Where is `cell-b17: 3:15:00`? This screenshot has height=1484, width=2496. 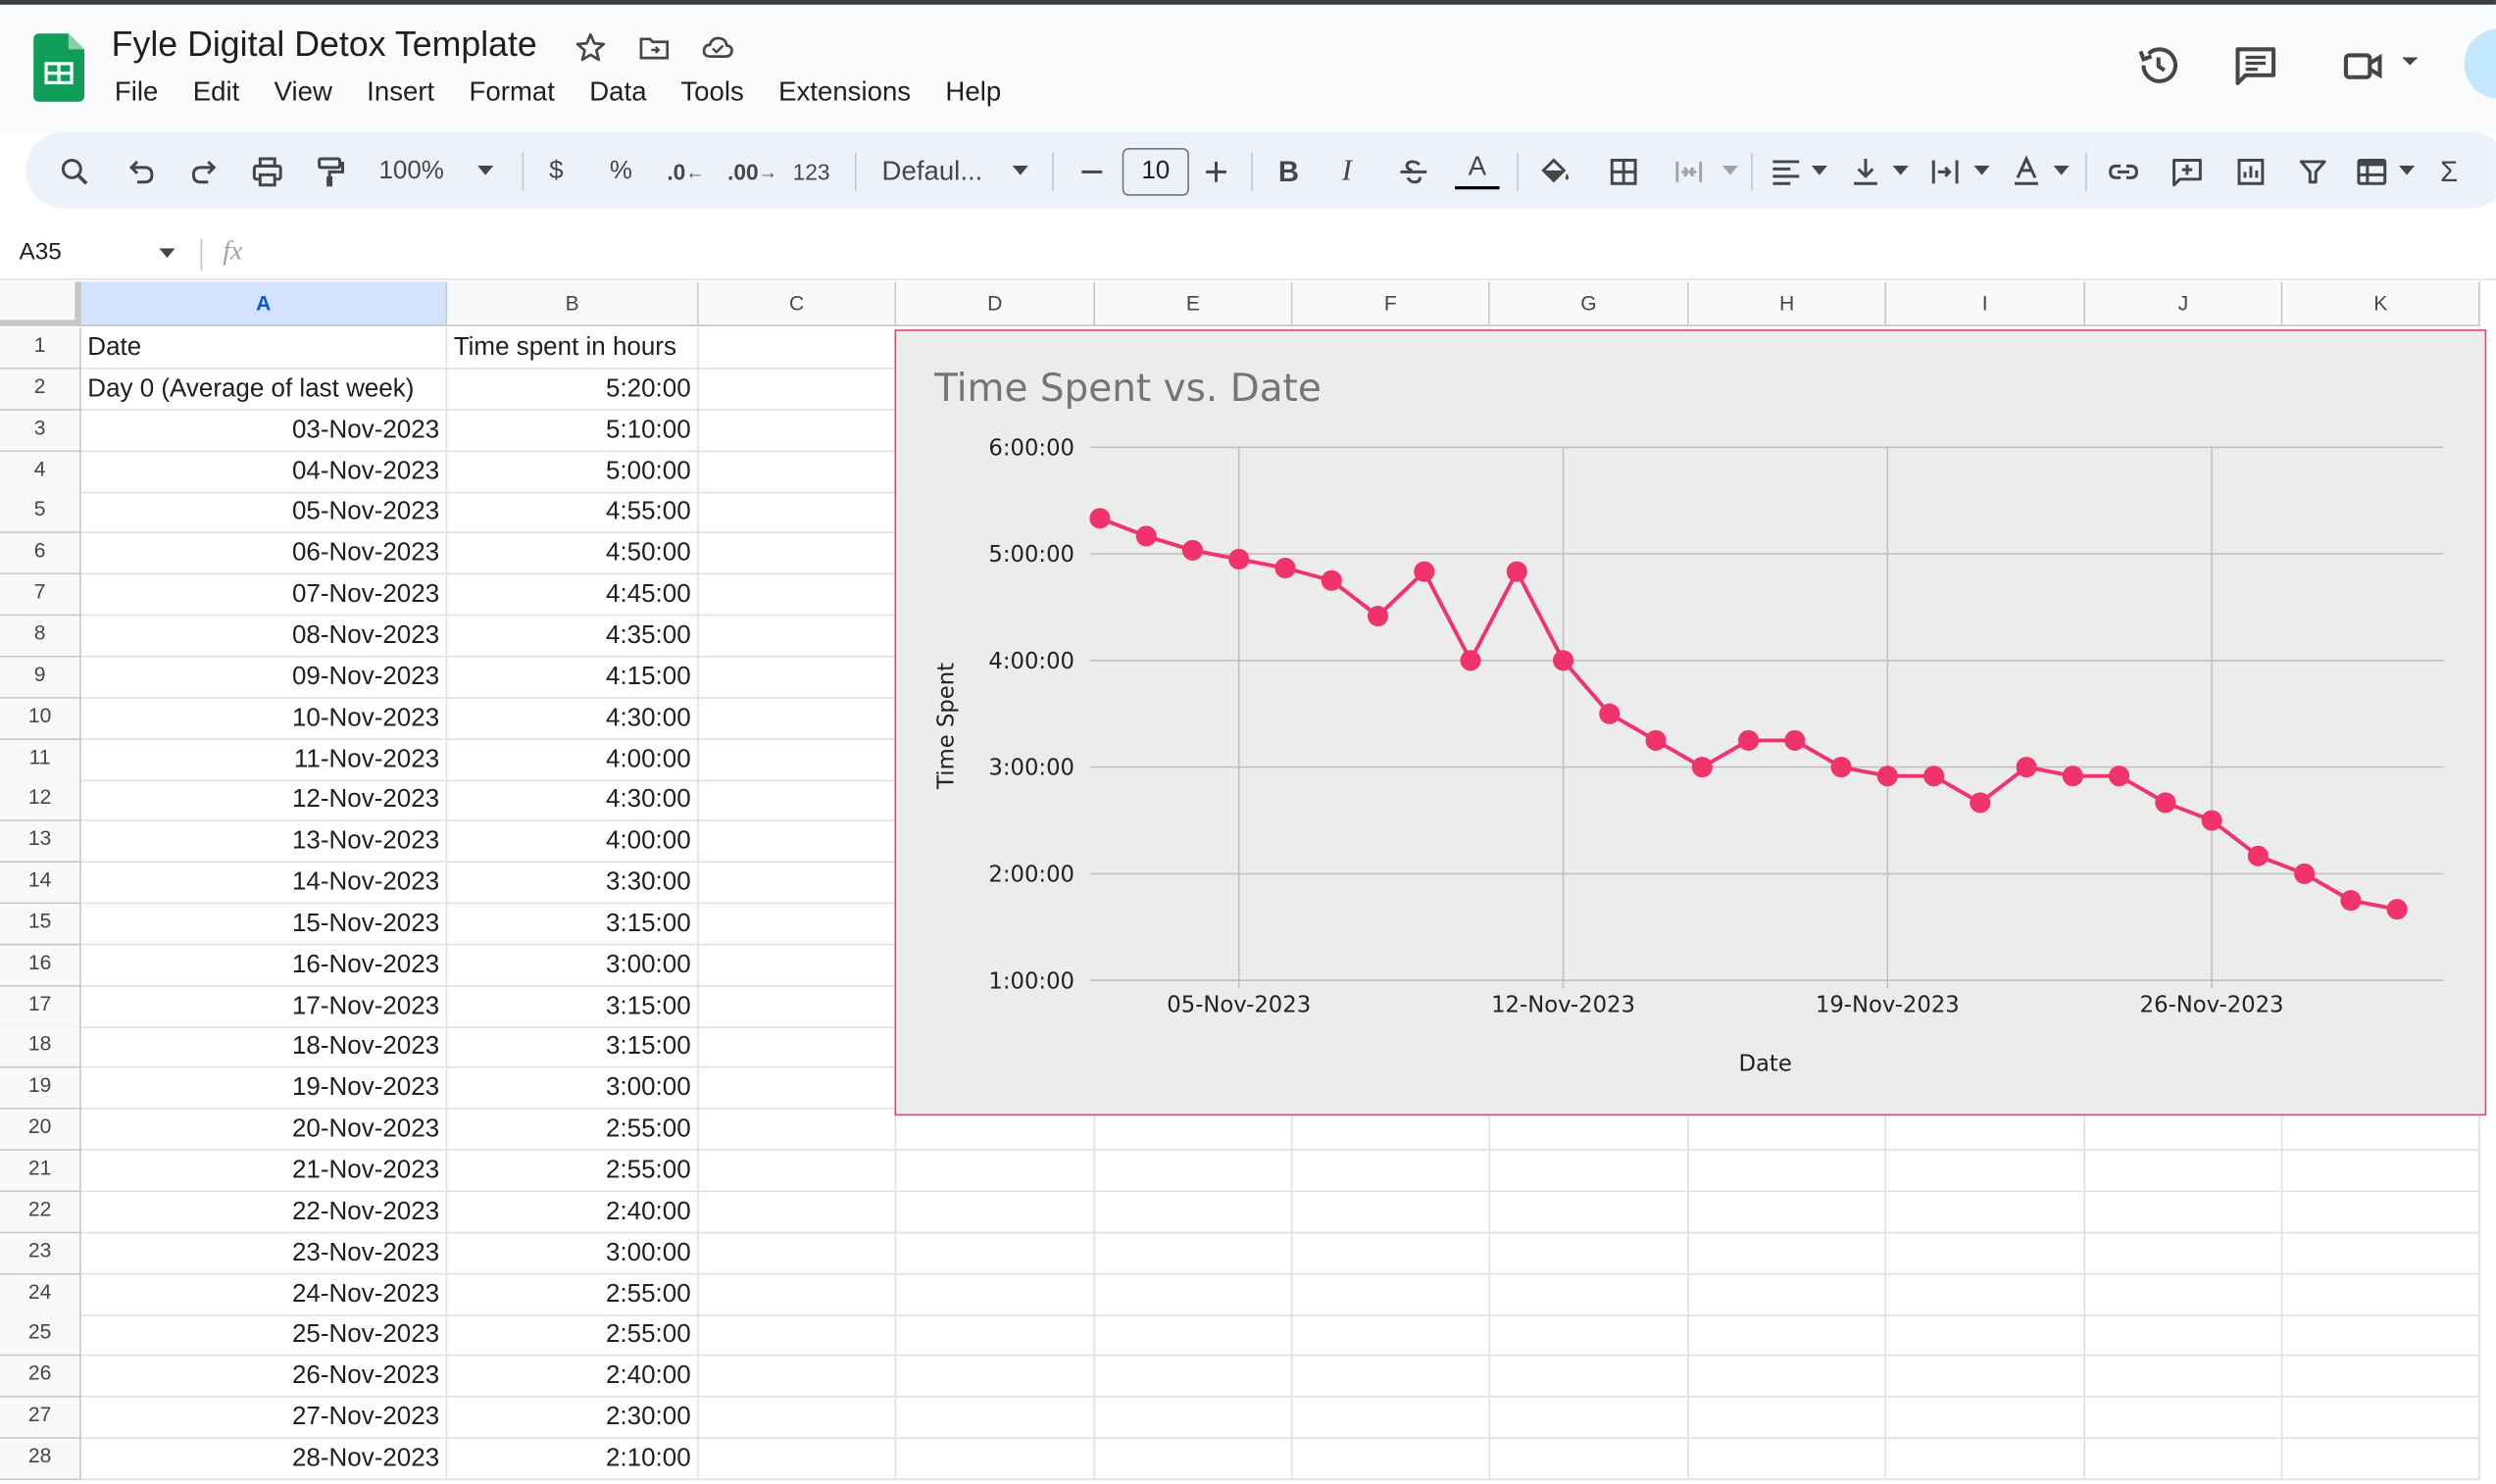
cell-b17: 3:15:00 is located at coordinates (573, 1007).